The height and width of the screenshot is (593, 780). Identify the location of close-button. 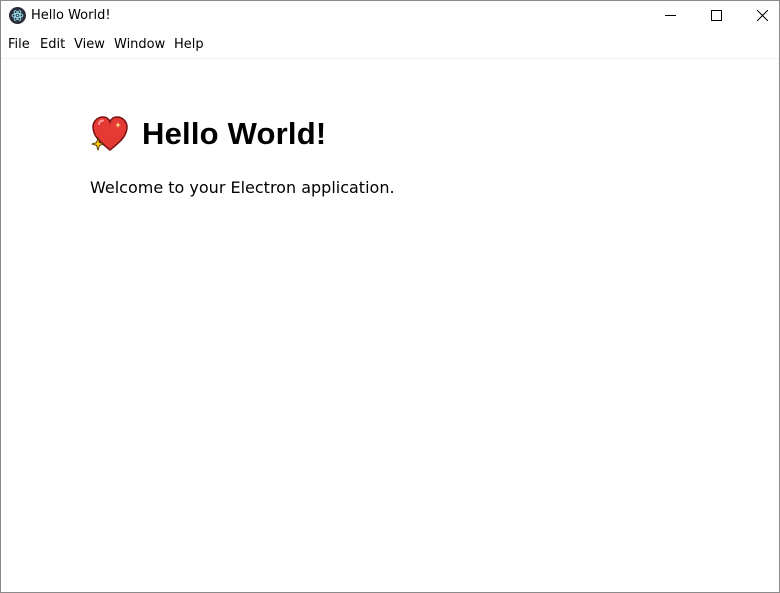
(759, 15).